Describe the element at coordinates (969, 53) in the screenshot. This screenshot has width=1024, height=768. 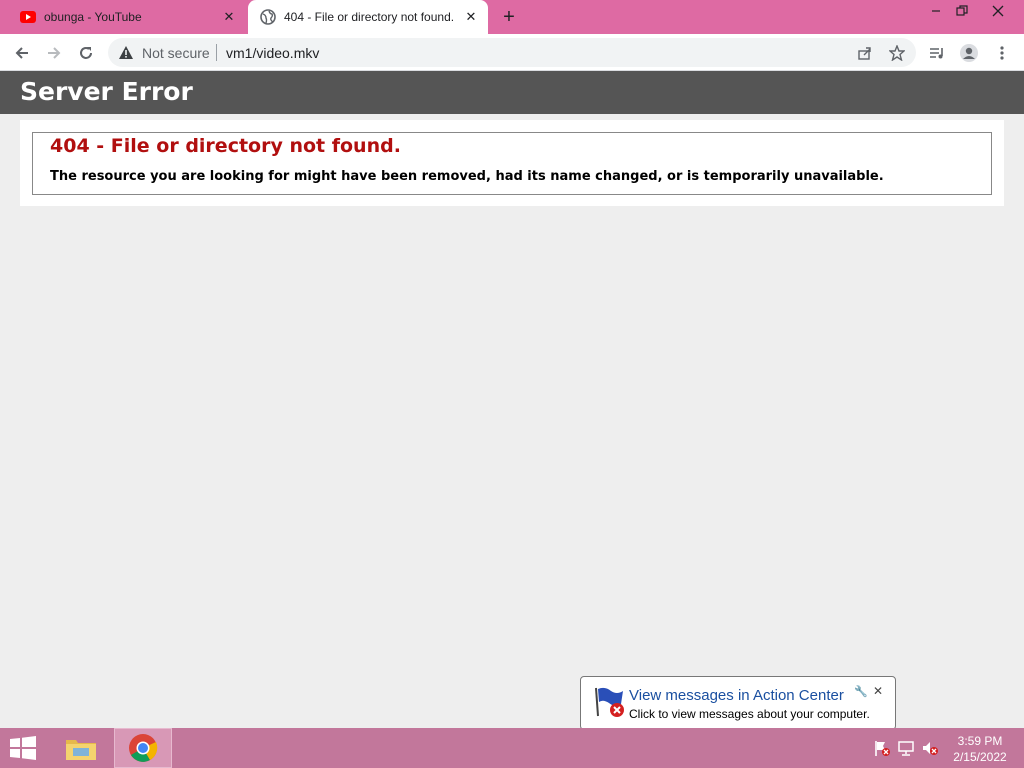
I see `profile-avatar-icon` at that location.